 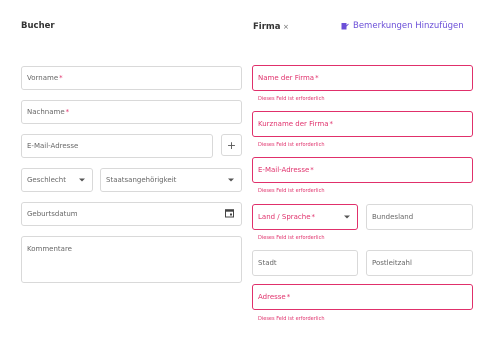 What do you see at coordinates (231, 180) in the screenshot?
I see `nationality-chevron-down-icon` at bounding box center [231, 180].